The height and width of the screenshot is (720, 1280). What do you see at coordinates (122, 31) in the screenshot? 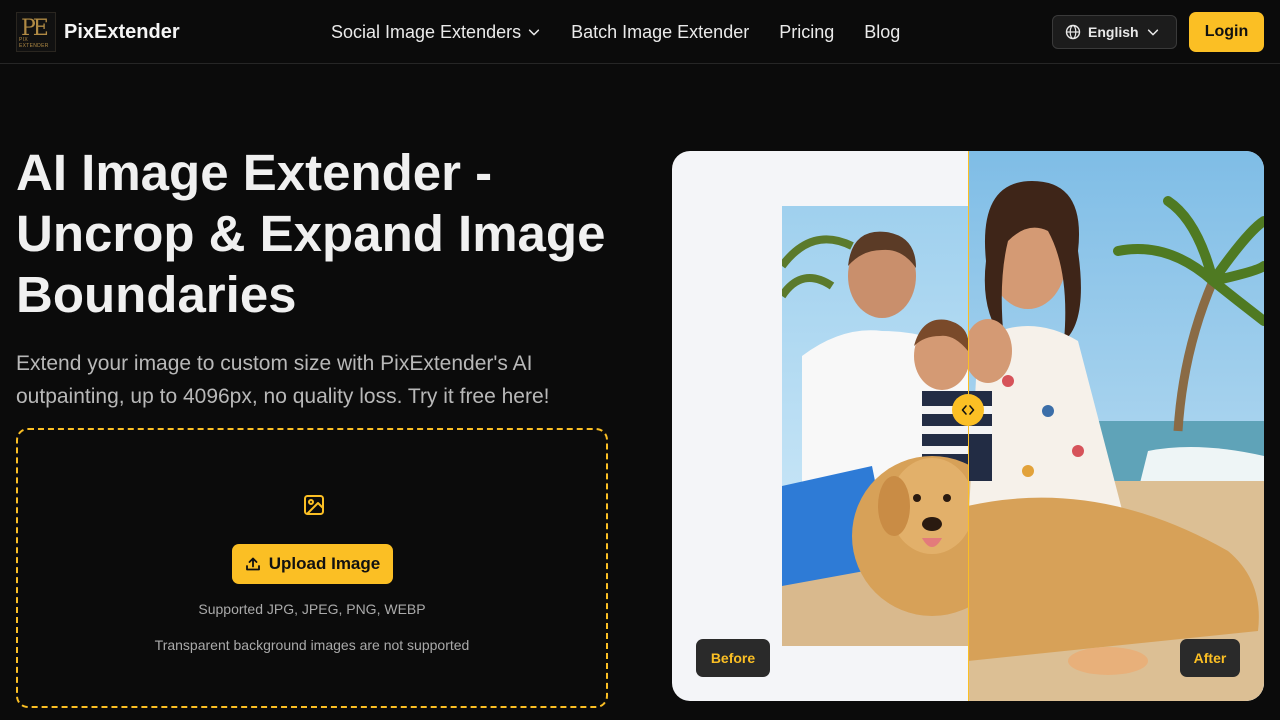
I see `brand-name: PixExtender` at bounding box center [122, 31].